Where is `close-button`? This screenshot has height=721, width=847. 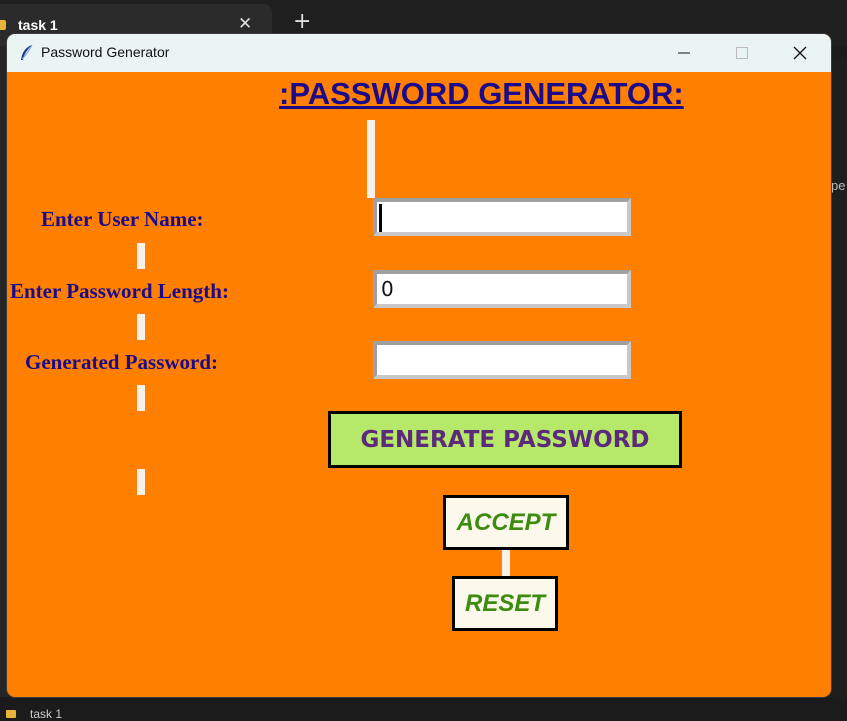
close-button is located at coordinates (800, 53).